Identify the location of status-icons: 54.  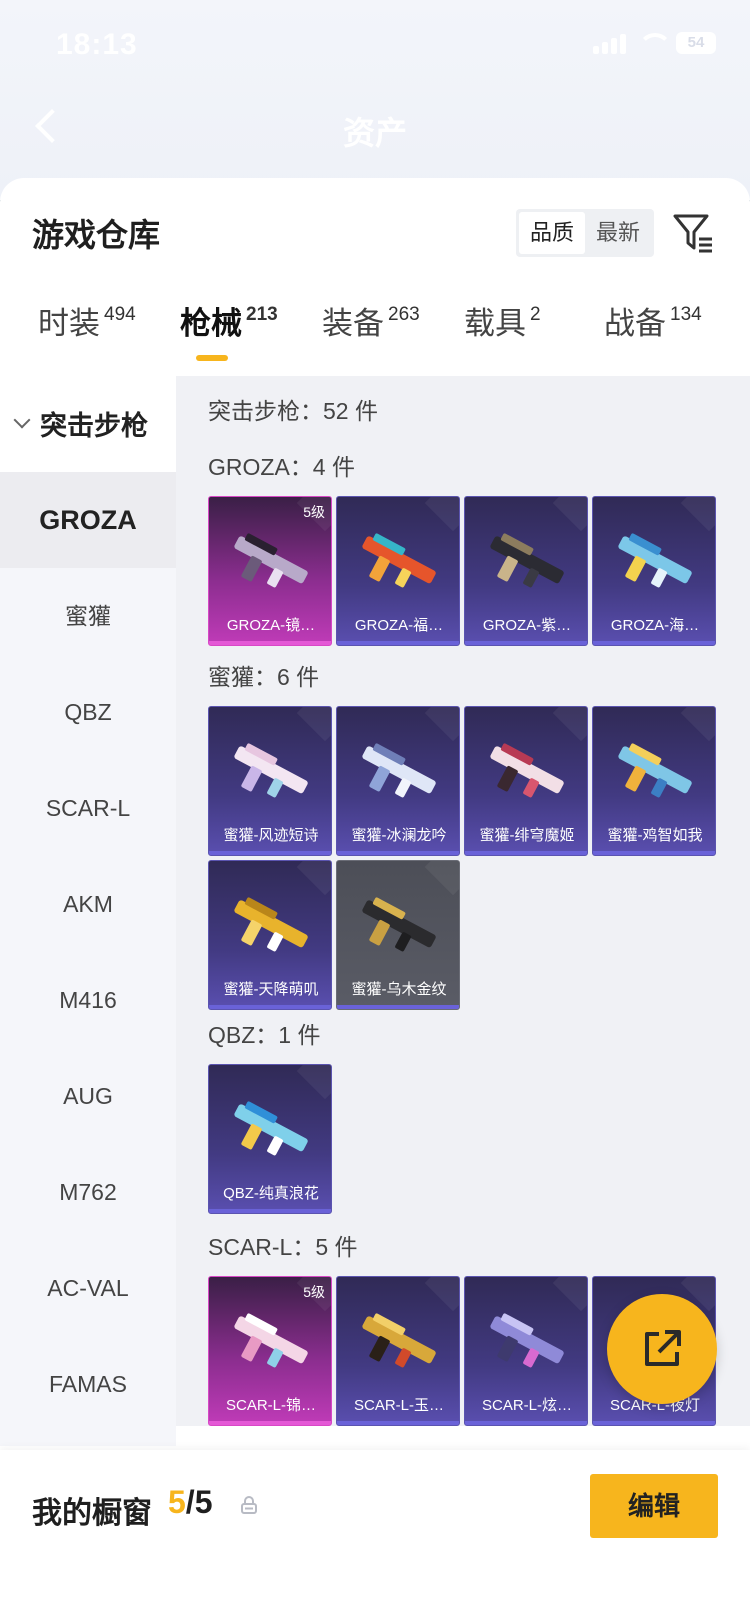
(654, 43).